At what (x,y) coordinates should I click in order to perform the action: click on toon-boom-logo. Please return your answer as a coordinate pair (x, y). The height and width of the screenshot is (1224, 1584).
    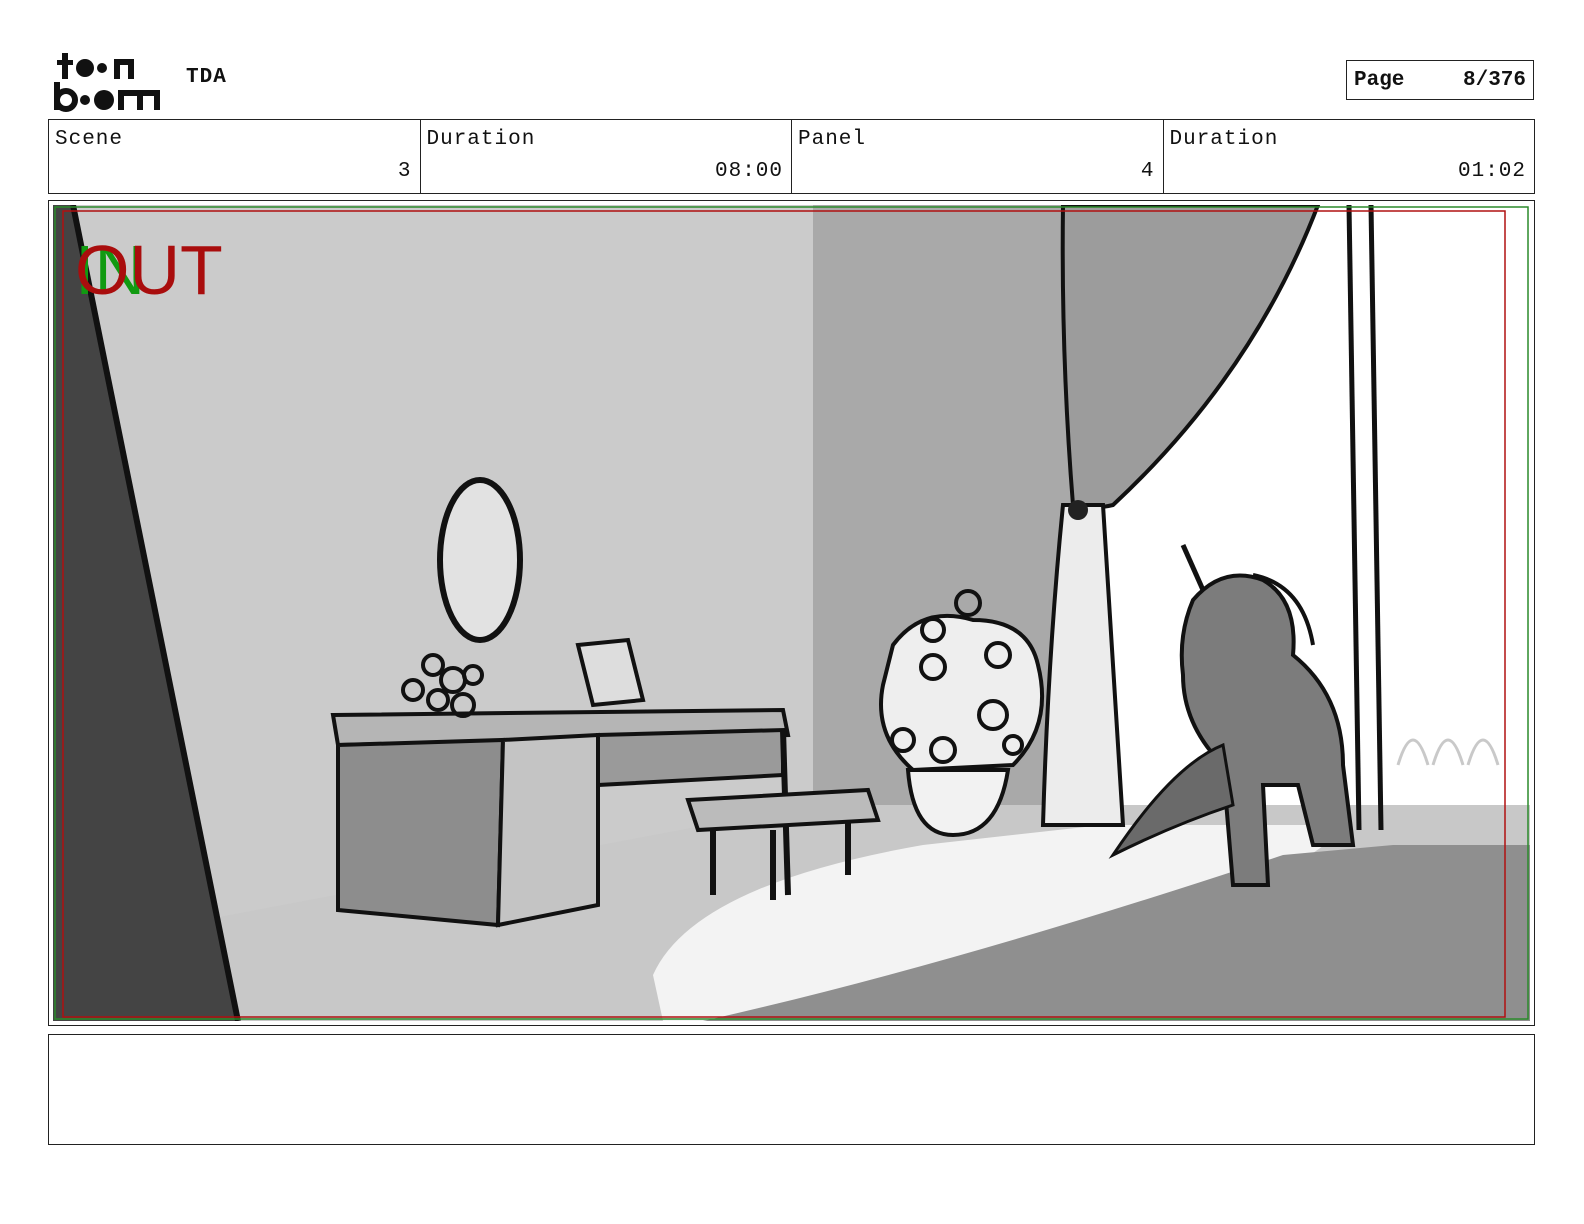
    Looking at the image, I should click on (108, 81).